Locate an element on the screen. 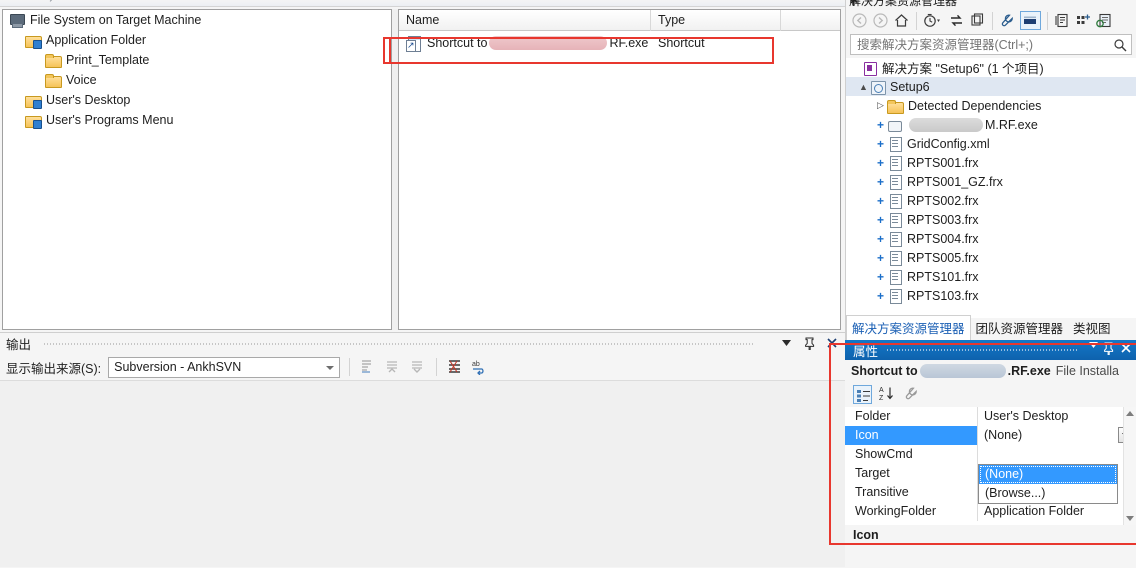 The width and height of the screenshot is (1136, 568). property-row-workingfolder: WorkingFolder Application Folder is located at coordinates (990, 511).